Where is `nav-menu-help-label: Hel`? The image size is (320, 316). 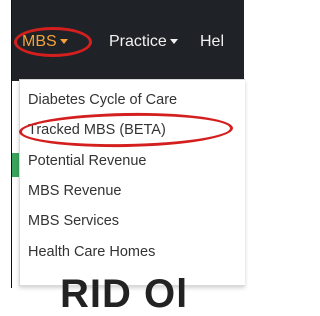 nav-menu-help-label: Hel is located at coordinates (212, 41).